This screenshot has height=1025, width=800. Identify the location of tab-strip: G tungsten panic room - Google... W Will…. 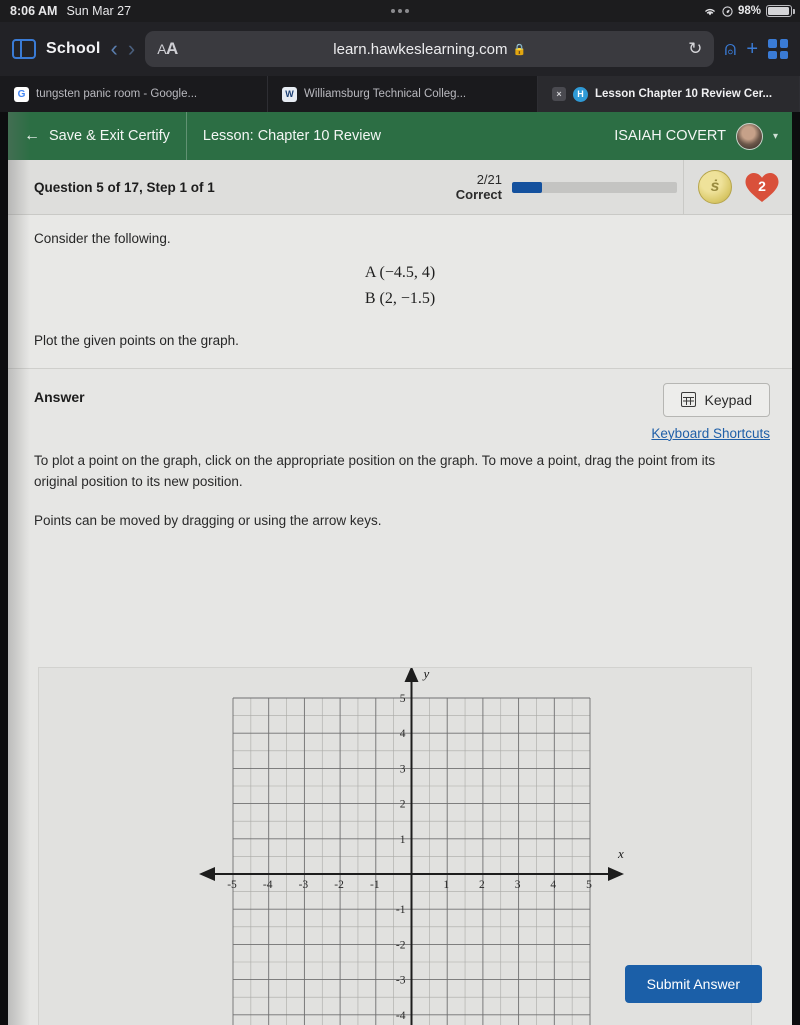
(400, 94).